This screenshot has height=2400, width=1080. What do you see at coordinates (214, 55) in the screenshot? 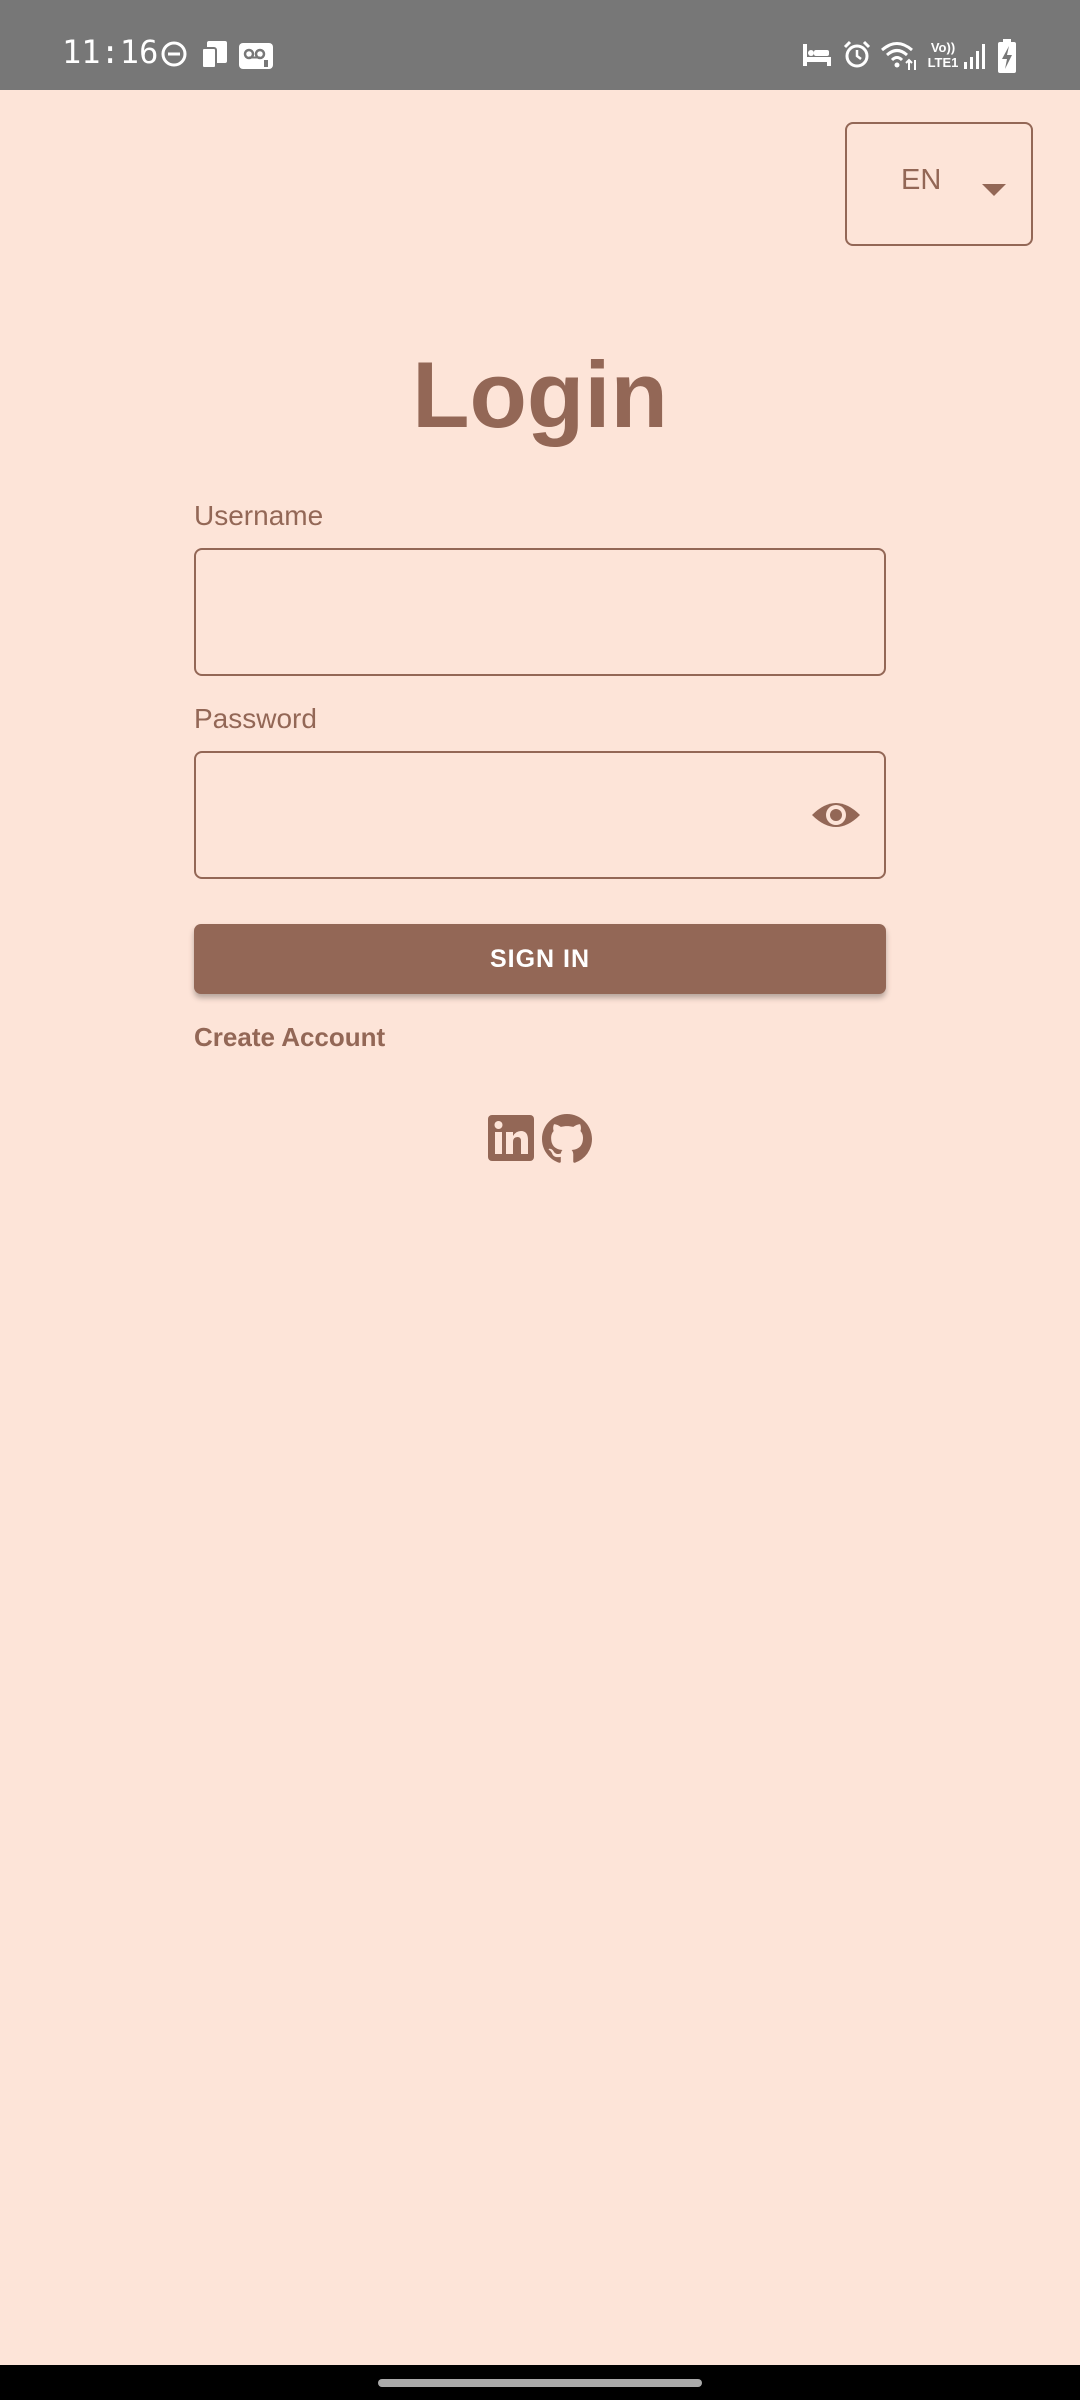
I see `sim-card-icon` at bounding box center [214, 55].